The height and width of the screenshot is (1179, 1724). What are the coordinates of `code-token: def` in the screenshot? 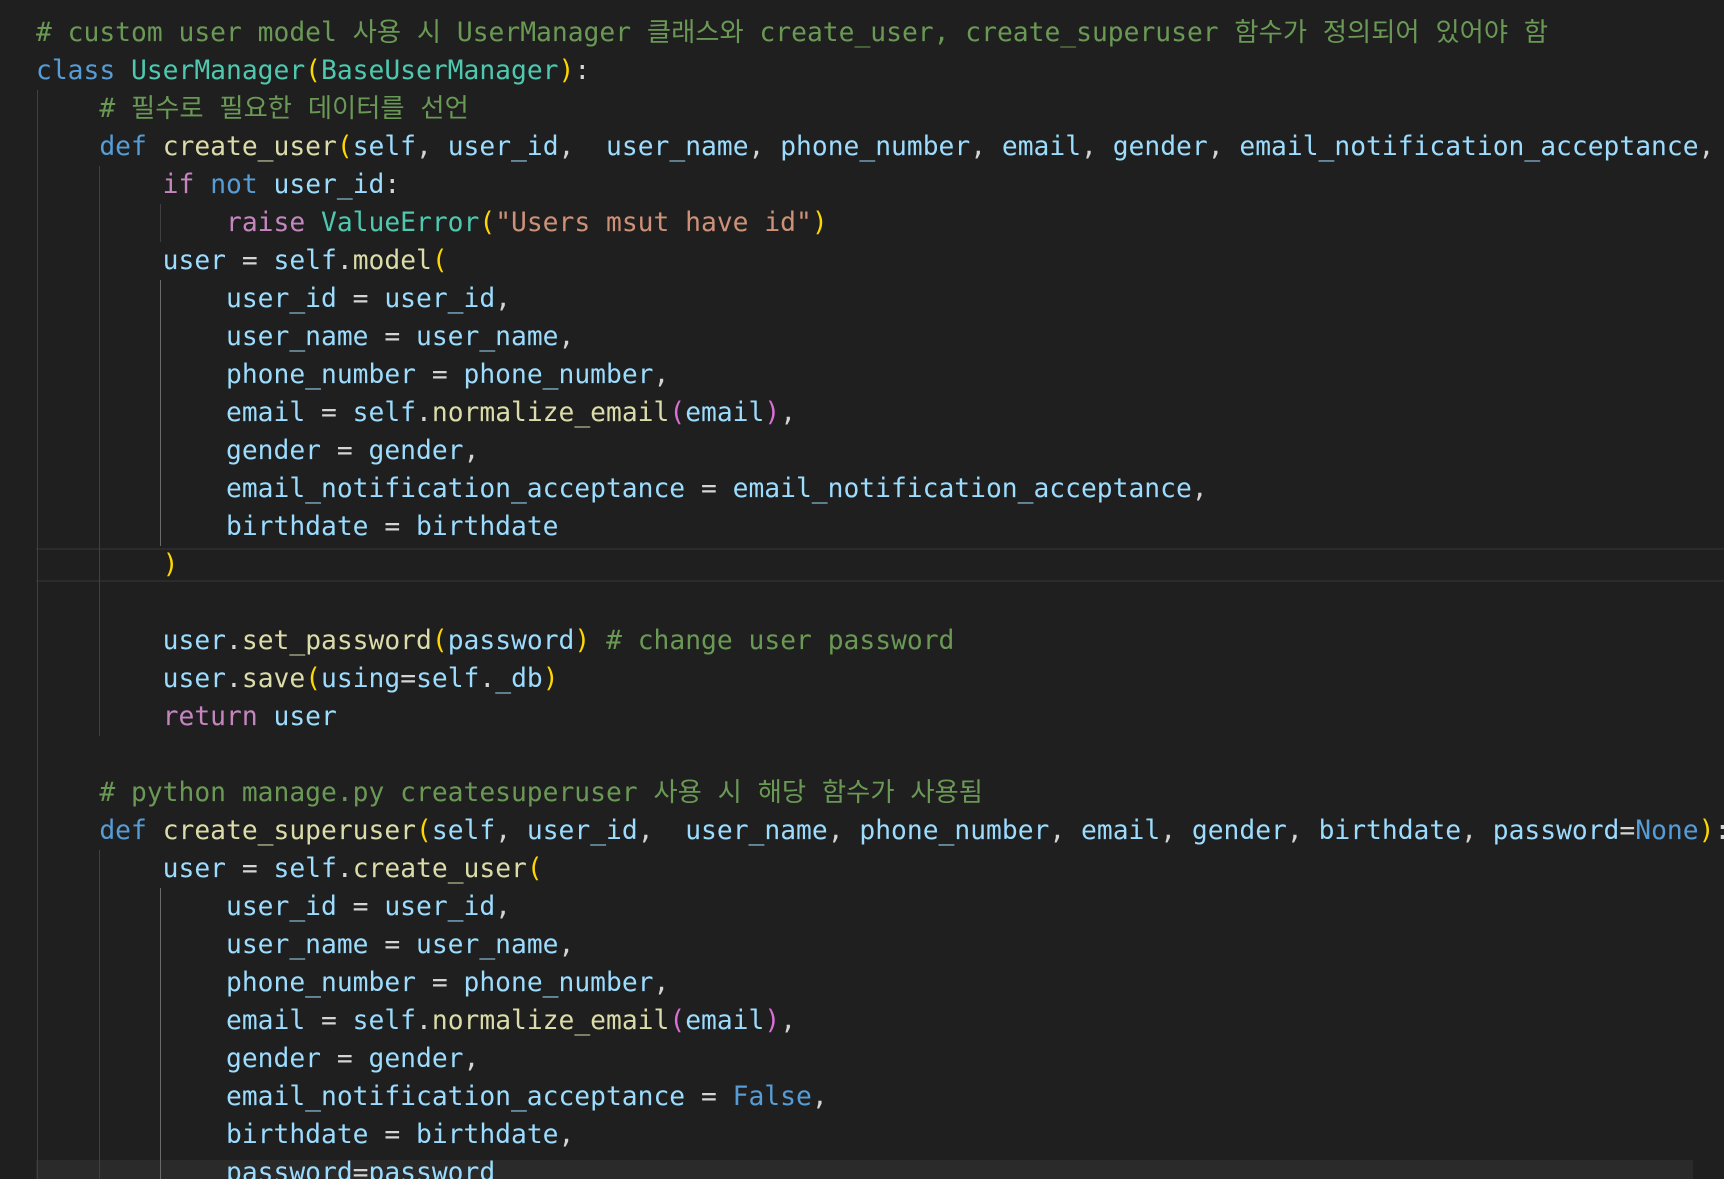 It's located at (123, 147).